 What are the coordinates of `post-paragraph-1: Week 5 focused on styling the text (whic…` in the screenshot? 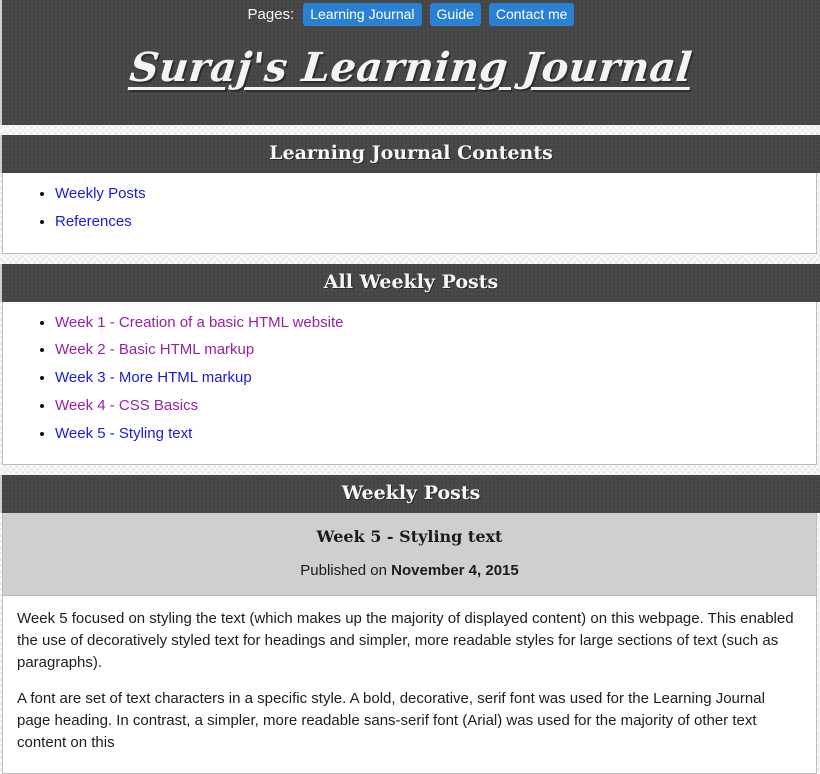 It's located at (405, 641).